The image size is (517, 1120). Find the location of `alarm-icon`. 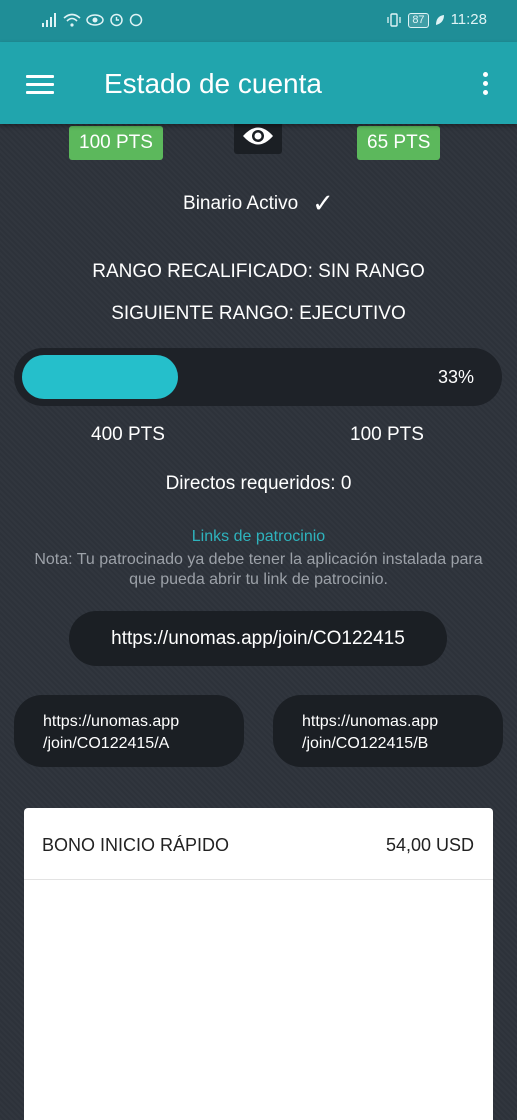

alarm-icon is located at coordinates (116, 20).